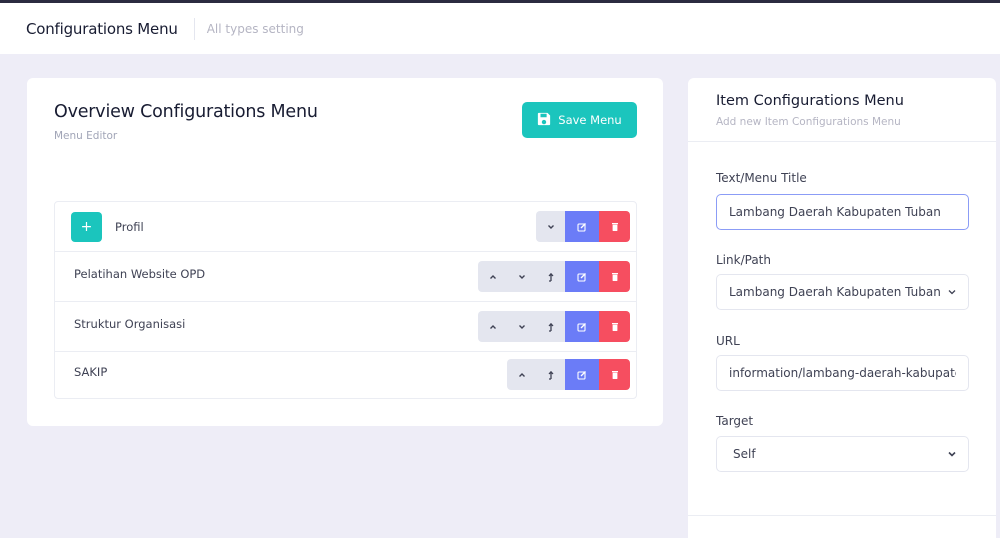  I want to click on menu-item-pelatihan: Pelatihan Website OPD, so click(345, 277).